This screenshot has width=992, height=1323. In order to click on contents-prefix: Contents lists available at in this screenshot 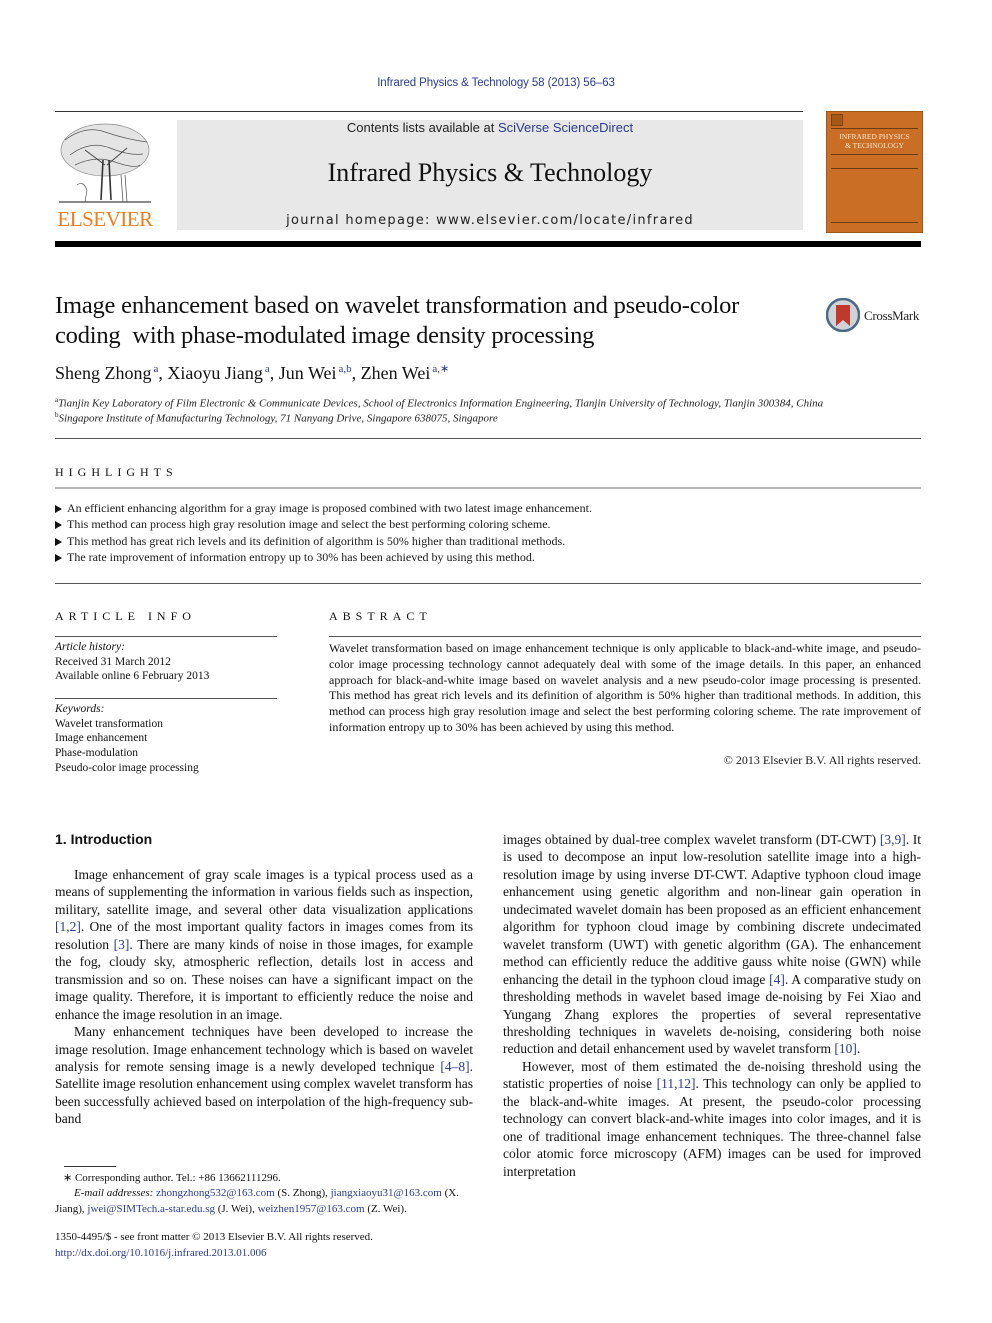, I will do `click(422, 127)`.